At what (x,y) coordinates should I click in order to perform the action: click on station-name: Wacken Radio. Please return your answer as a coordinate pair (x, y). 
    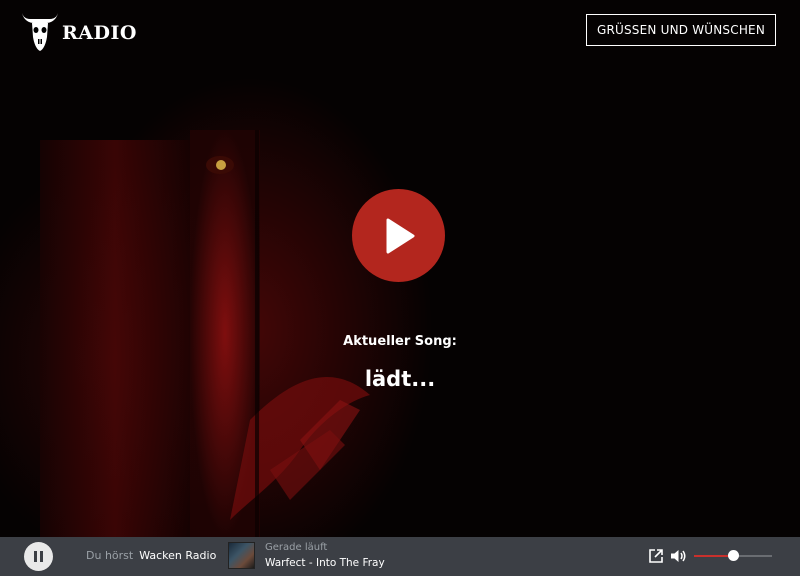
    Looking at the image, I should click on (178, 555).